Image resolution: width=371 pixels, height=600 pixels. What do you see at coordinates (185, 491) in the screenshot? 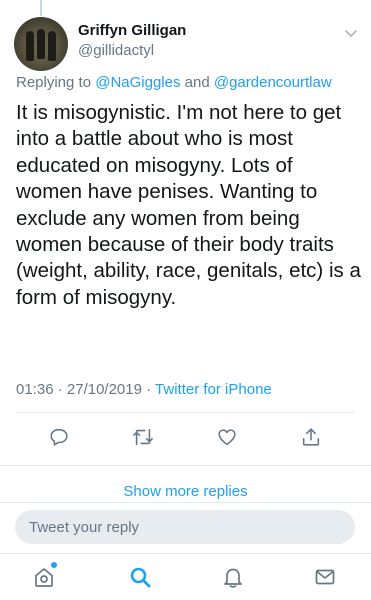
I see `show-more-replies-link: Show more replies` at bounding box center [185, 491].